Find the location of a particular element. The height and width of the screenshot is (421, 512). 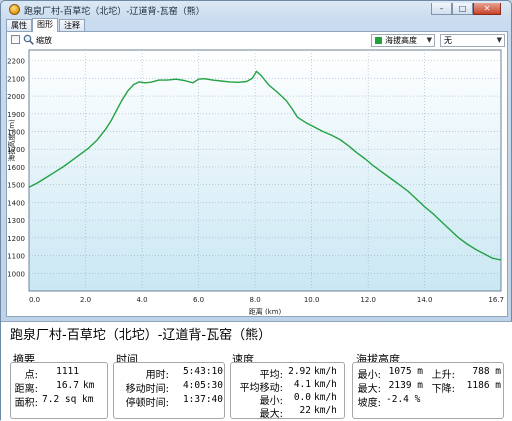

avg-moving-speed-value: 4.1 is located at coordinates (302, 384).